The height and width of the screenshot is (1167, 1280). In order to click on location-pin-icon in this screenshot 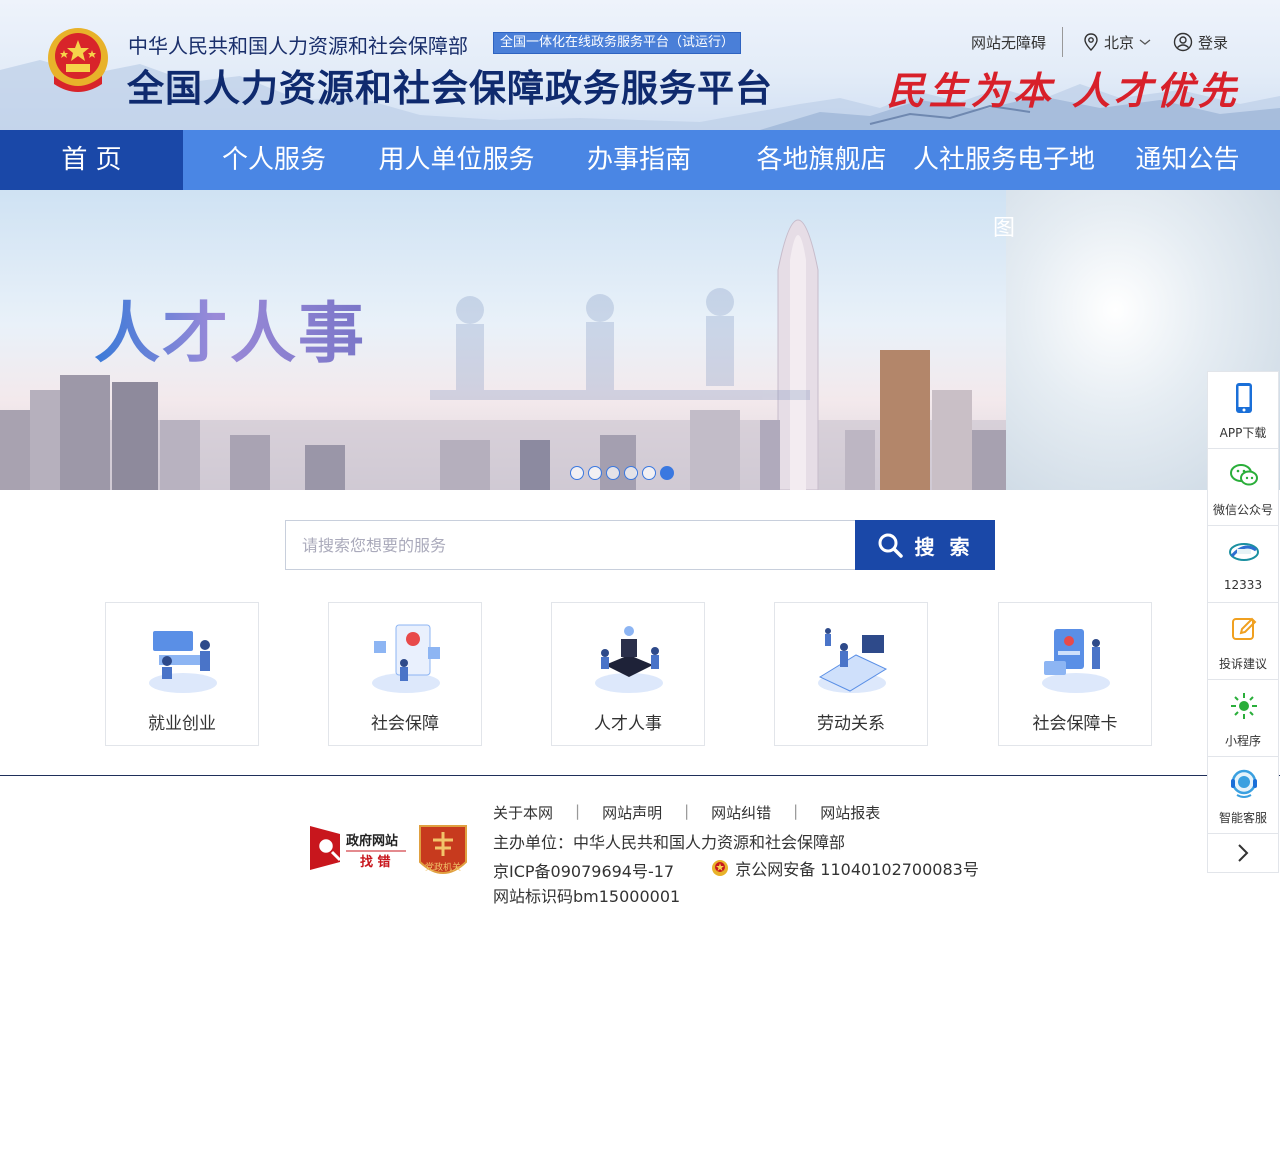, I will do `click(1091, 42)`.